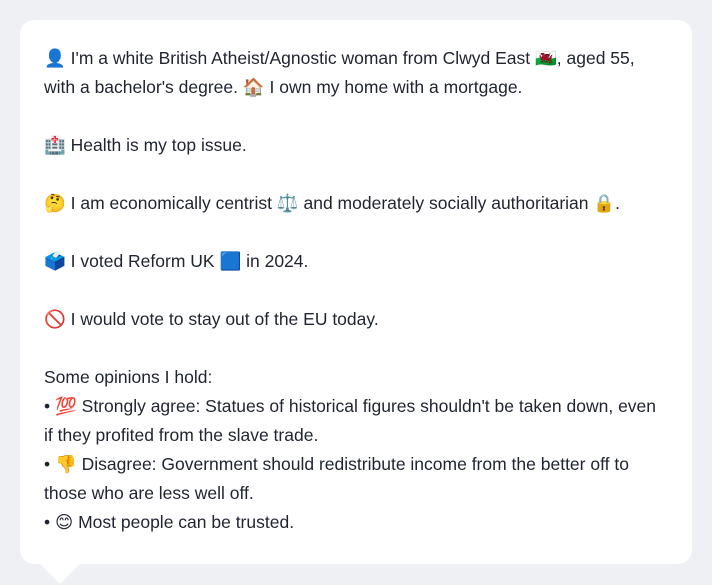  Describe the element at coordinates (169, 522) in the screenshot. I see `opinion-item: • 😊 Most people can be trusted.` at that location.